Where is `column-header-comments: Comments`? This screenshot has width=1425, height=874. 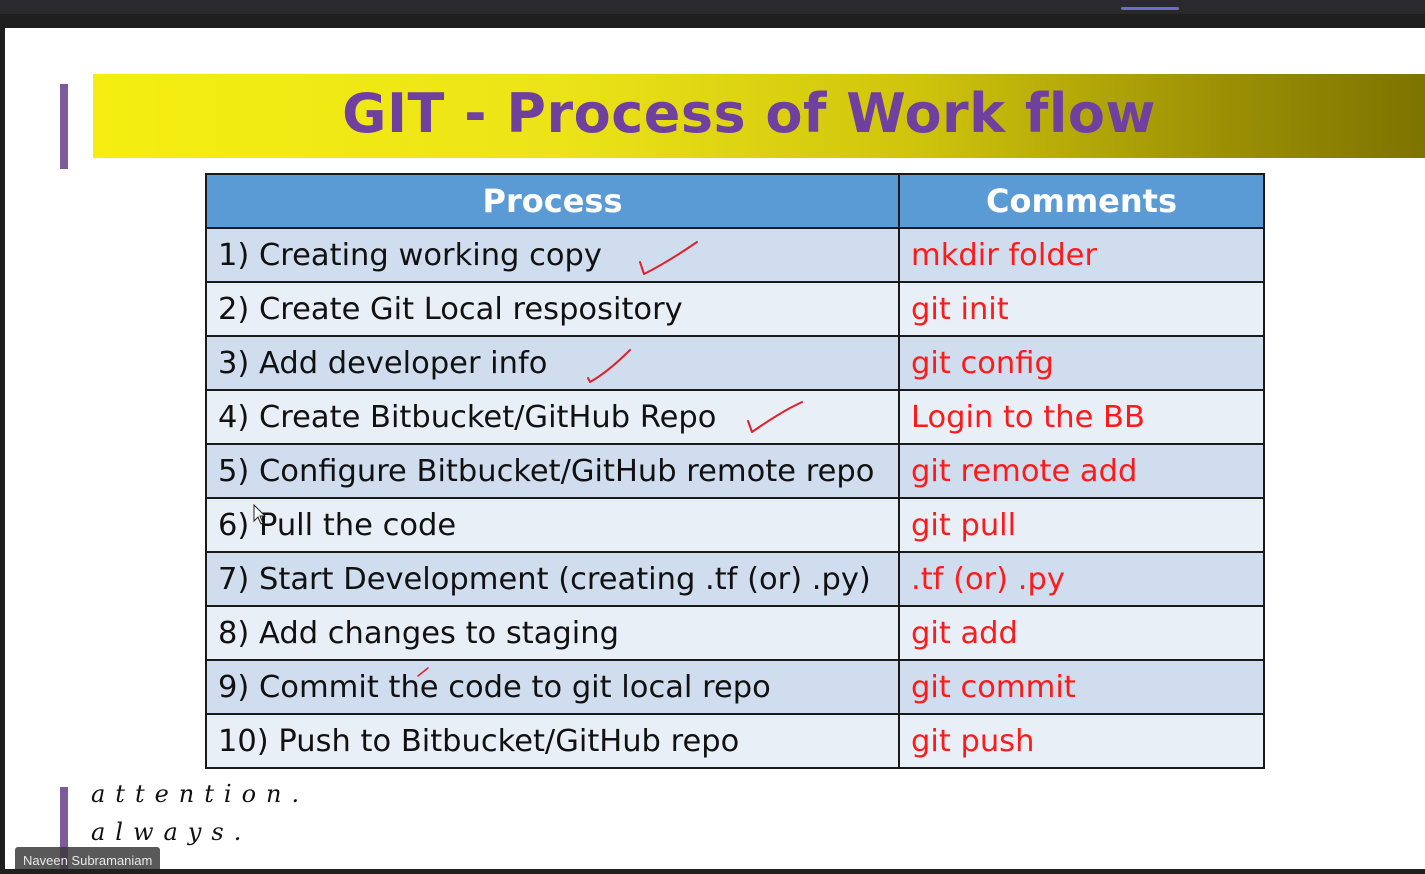 column-header-comments: Comments is located at coordinates (1081, 201).